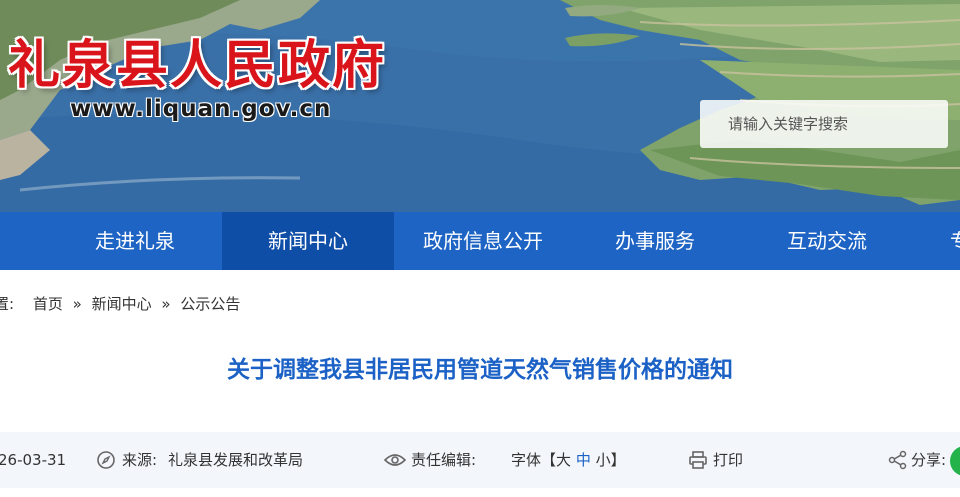 Image resolution: width=960 pixels, height=497 pixels. I want to click on breadcrumb-home: 首页, so click(48, 303).